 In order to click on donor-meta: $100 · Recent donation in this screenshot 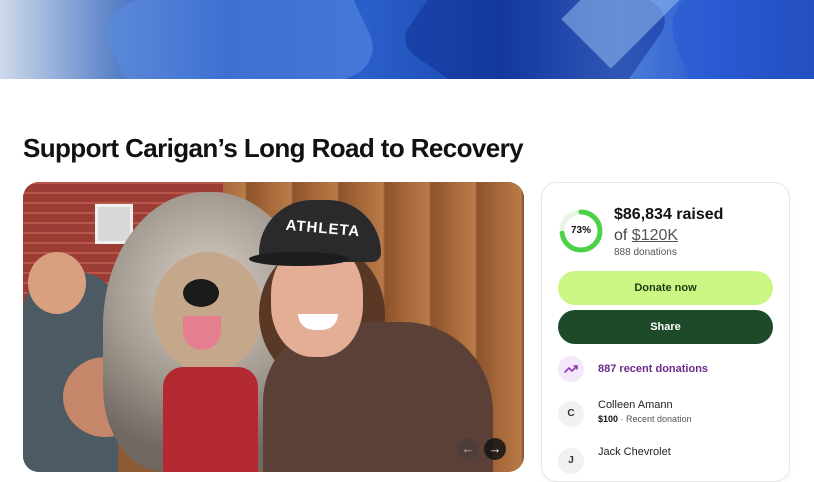, I will do `click(645, 419)`.